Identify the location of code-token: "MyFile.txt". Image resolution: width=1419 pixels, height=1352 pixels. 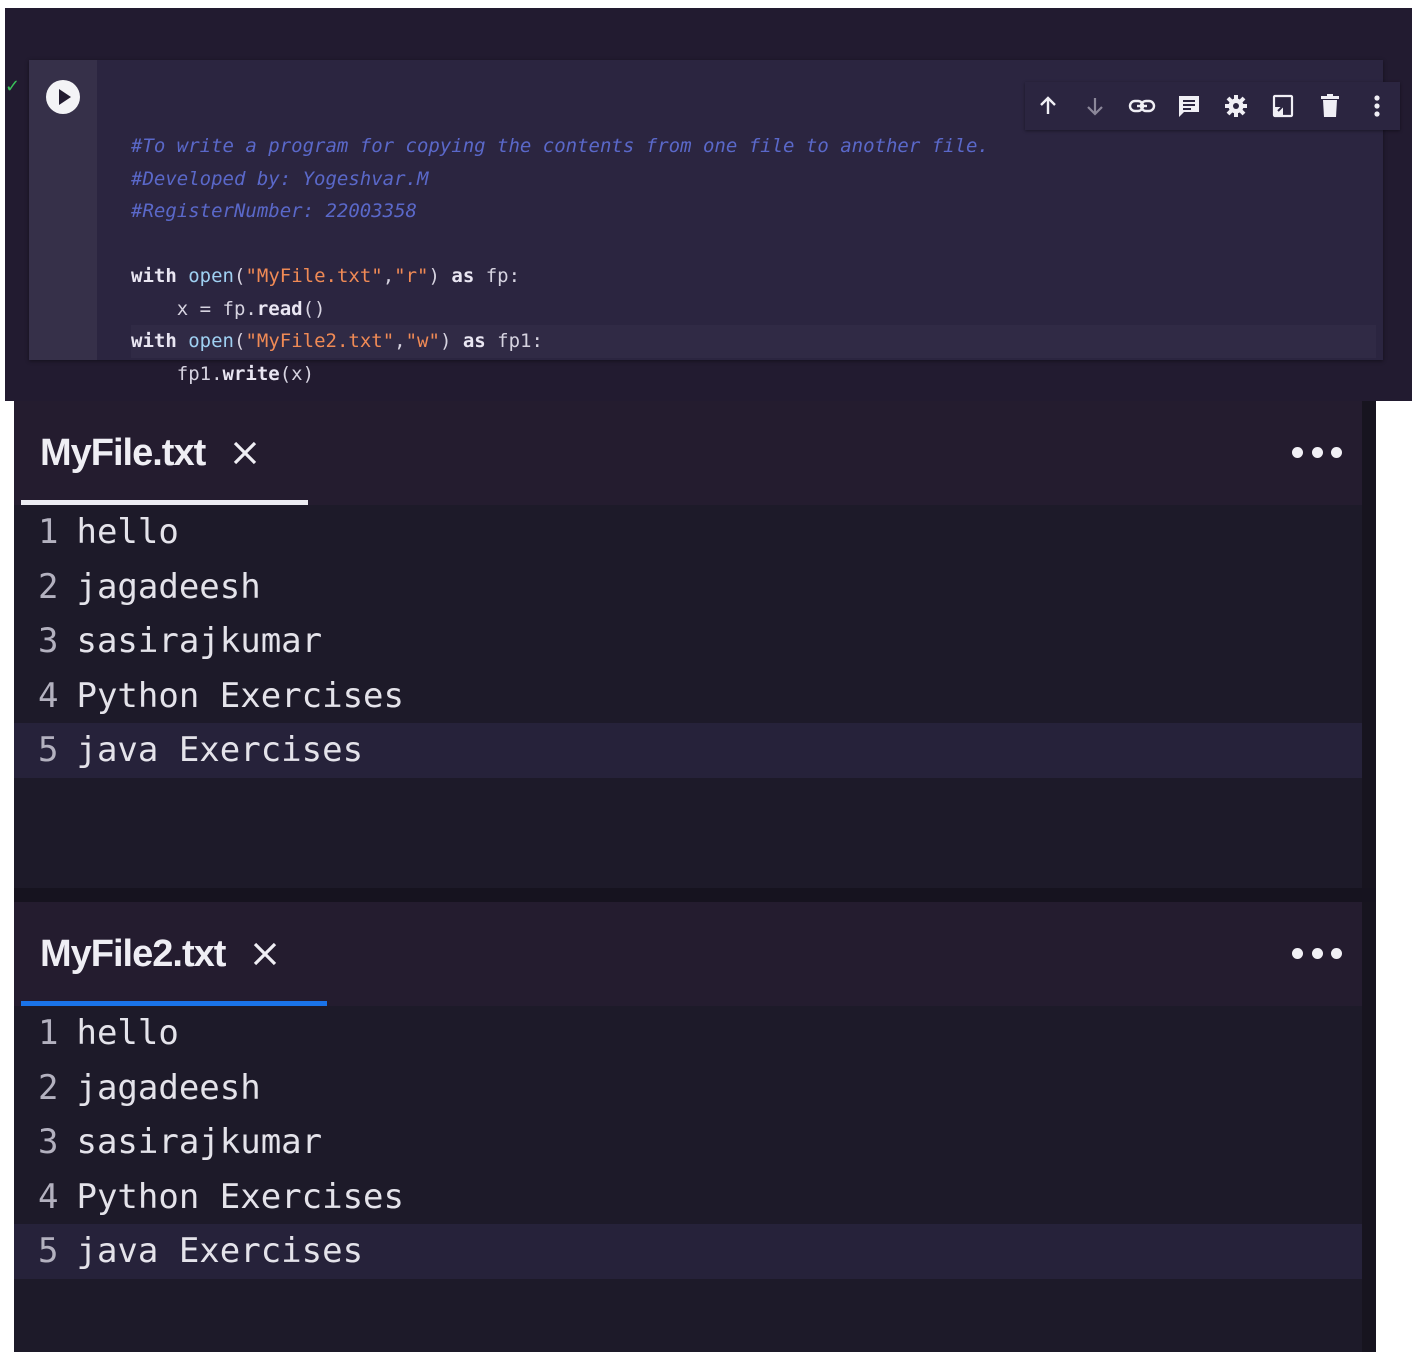
(314, 276).